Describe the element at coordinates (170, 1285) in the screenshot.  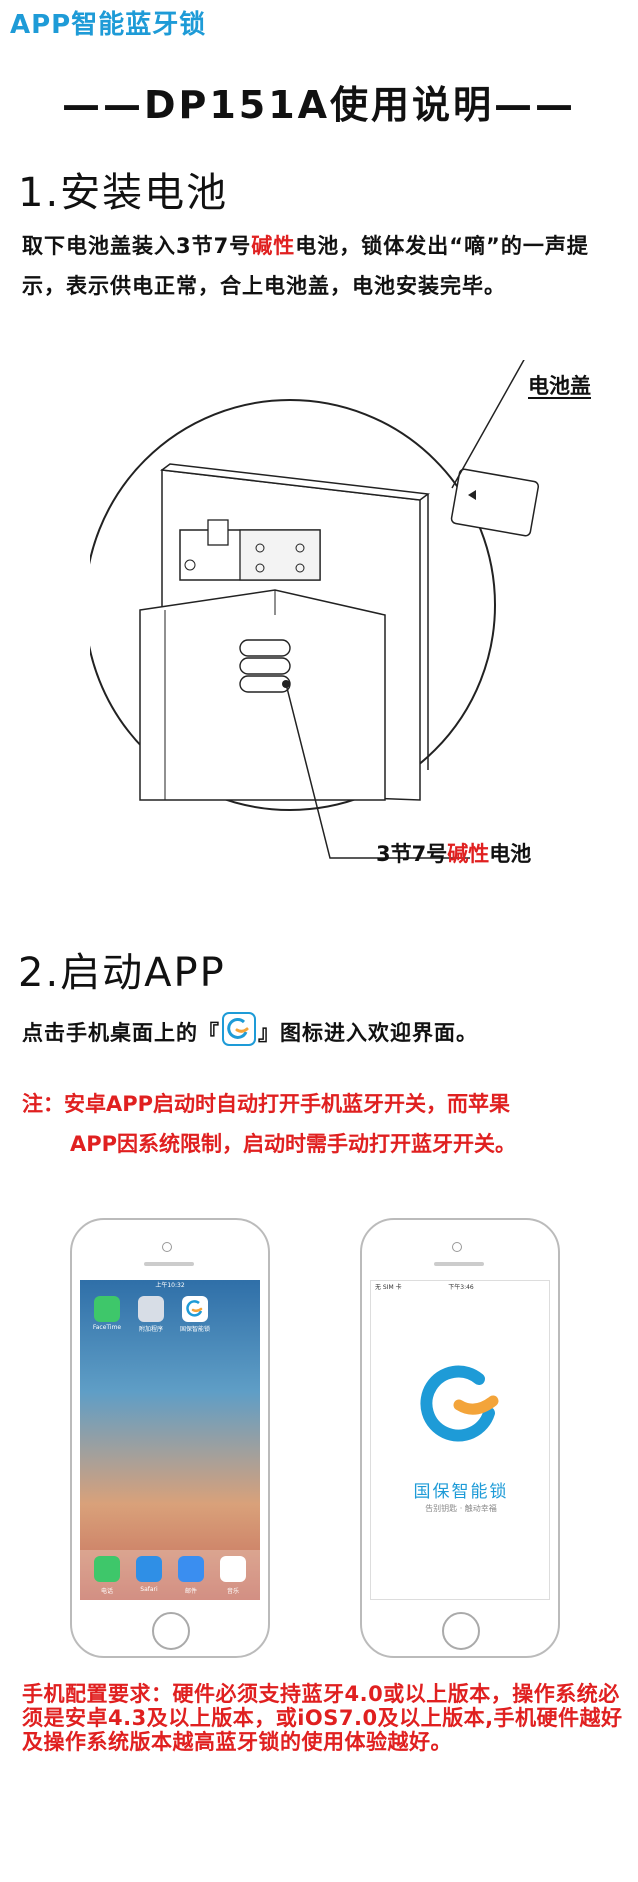
I see `status-time: 上午10:32` at that location.